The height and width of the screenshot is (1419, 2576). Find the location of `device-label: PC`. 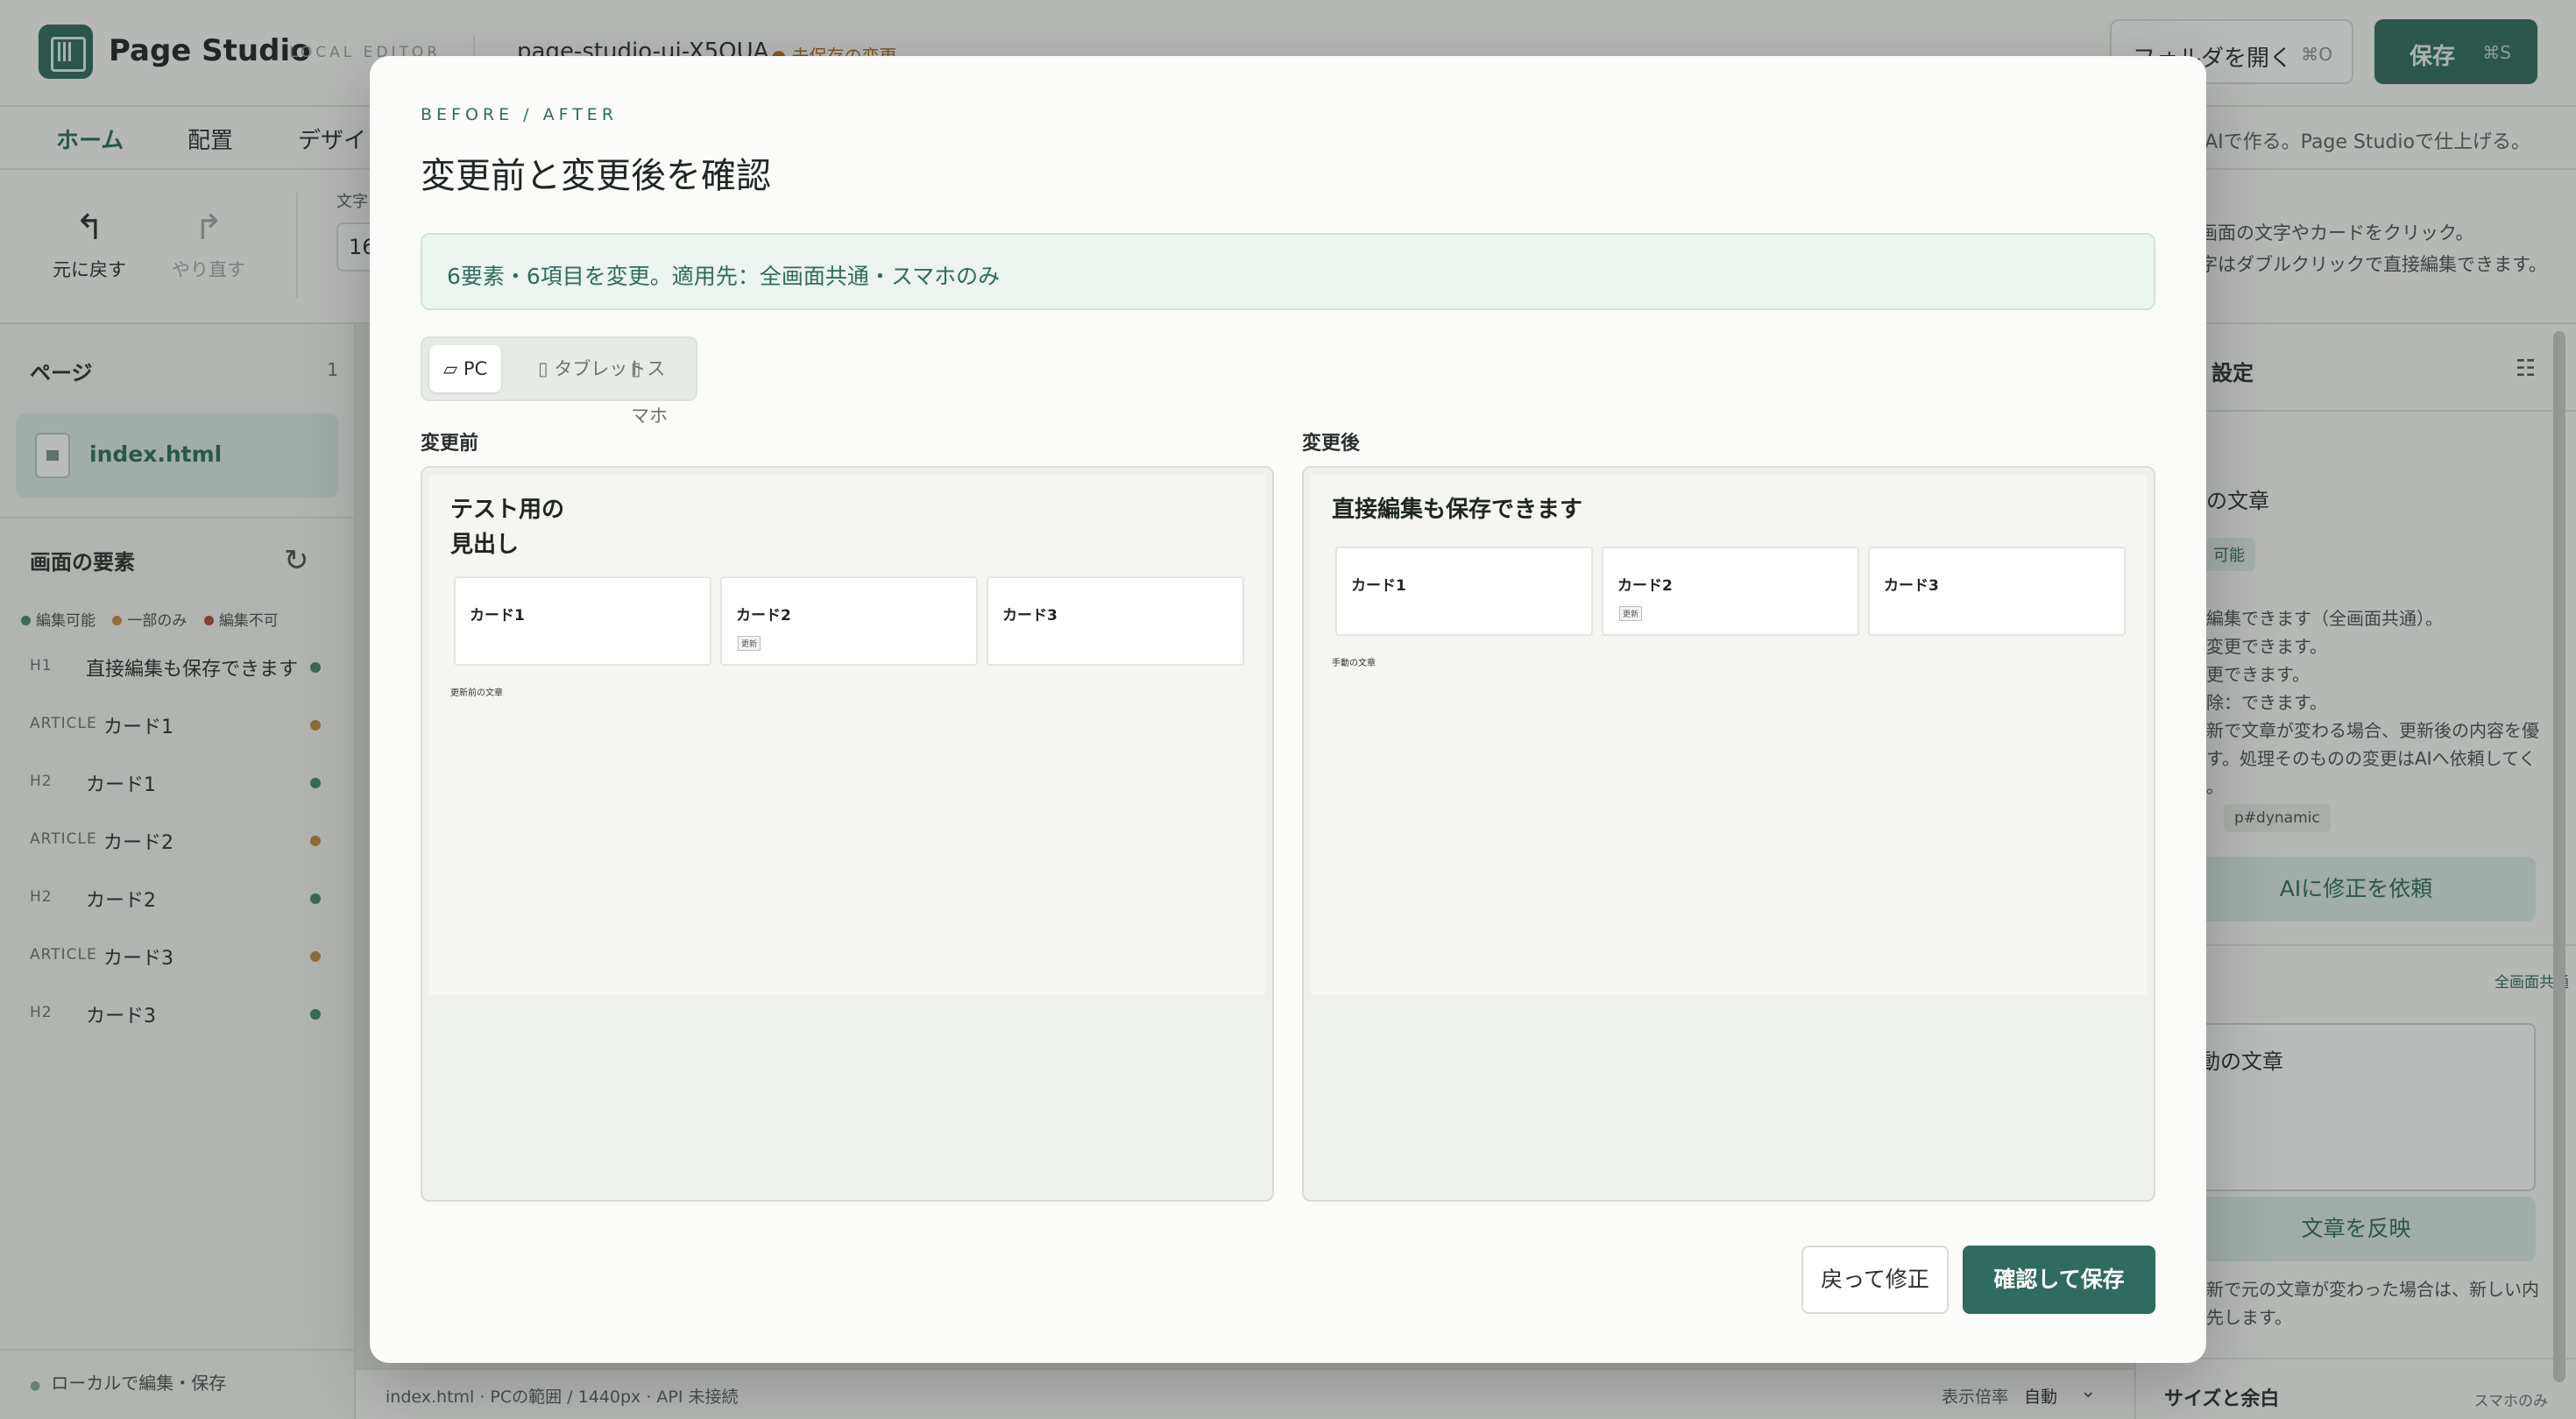

device-label: PC is located at coordinates (475, 368).